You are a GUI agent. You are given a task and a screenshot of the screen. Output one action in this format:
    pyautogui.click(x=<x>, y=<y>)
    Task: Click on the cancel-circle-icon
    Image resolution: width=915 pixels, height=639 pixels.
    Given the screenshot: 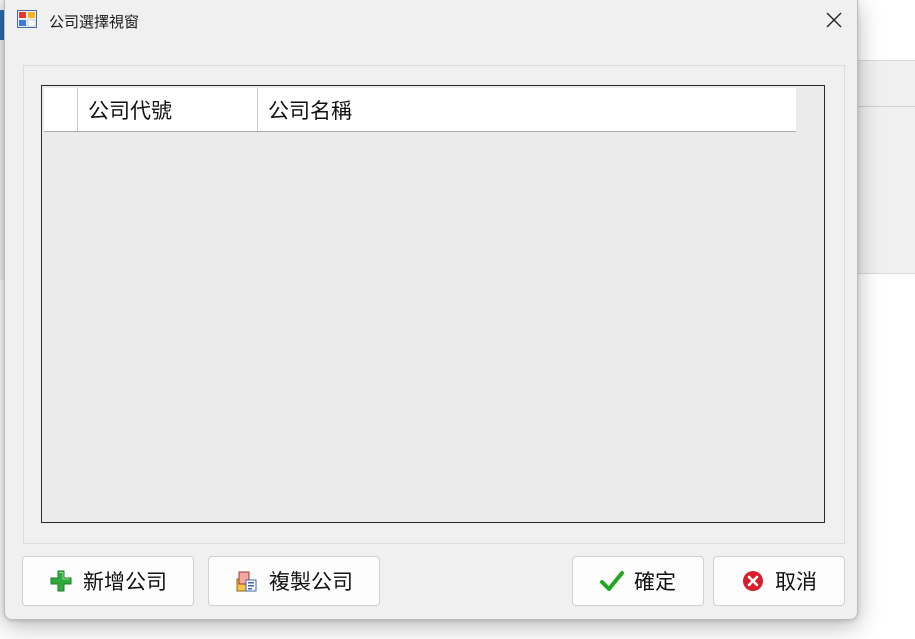 What is the action you would take?
    pyautogui.click(x=753, y=581)
    